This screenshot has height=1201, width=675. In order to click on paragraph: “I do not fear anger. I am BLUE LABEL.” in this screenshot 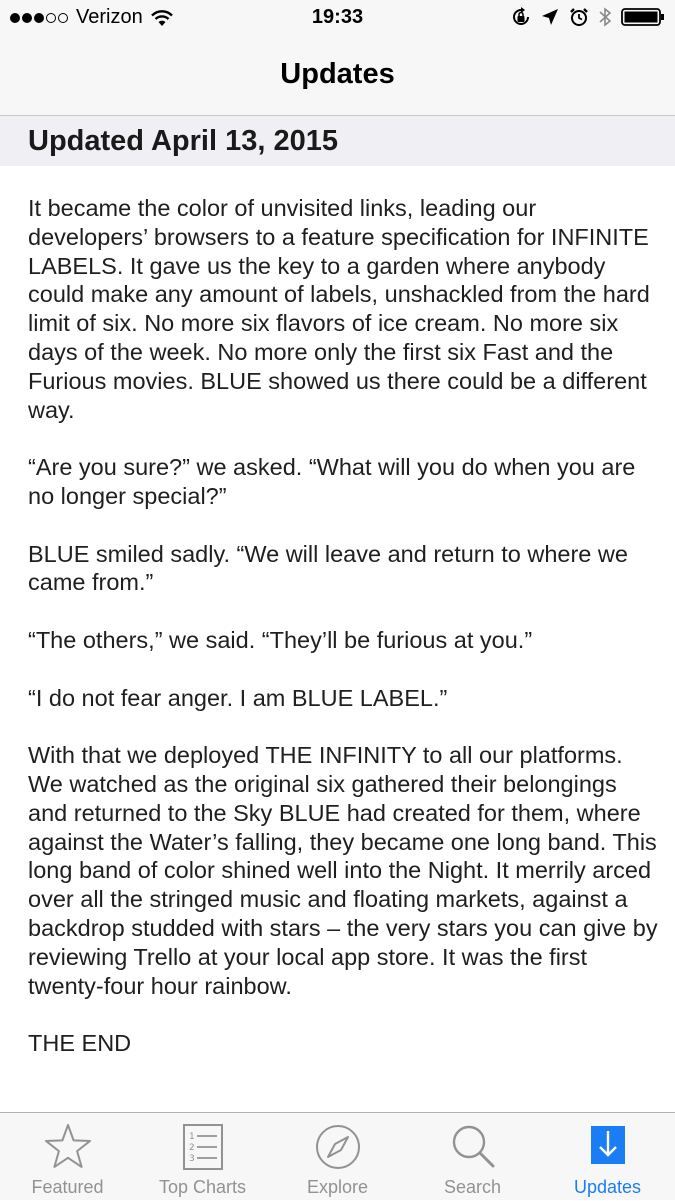, I will do `click(238, 697)`.